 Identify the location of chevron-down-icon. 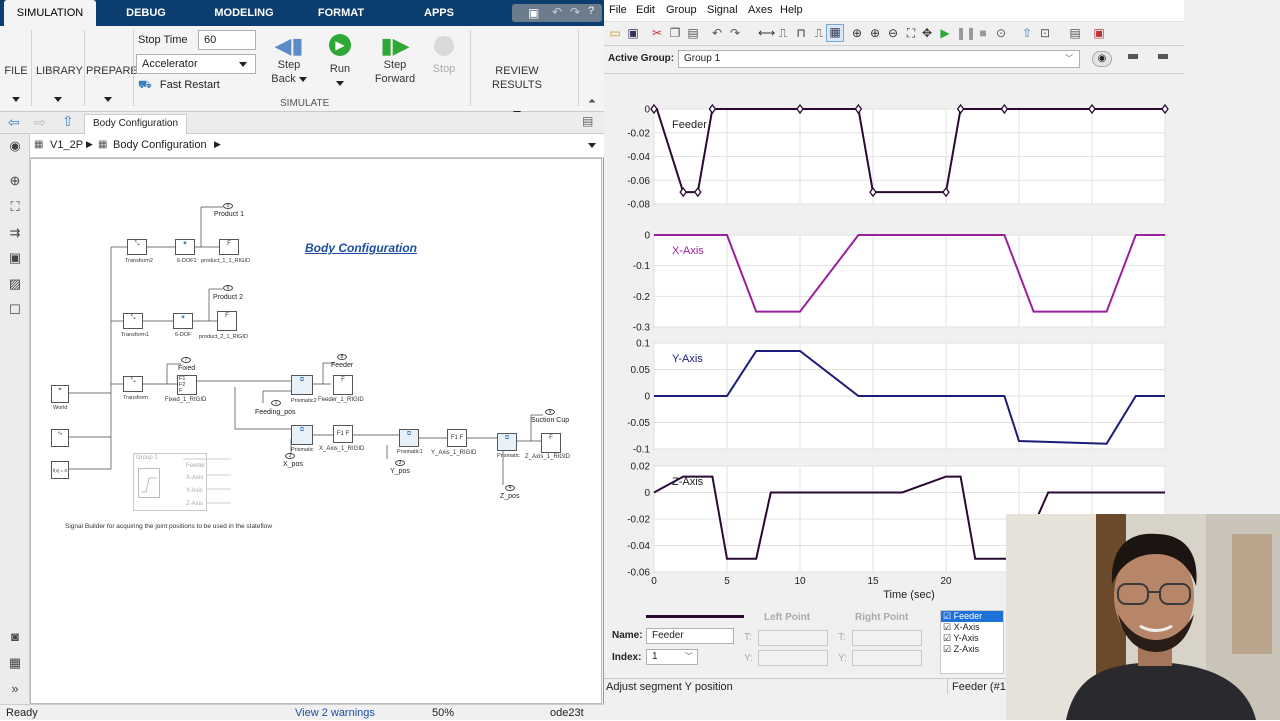
(592, 145).